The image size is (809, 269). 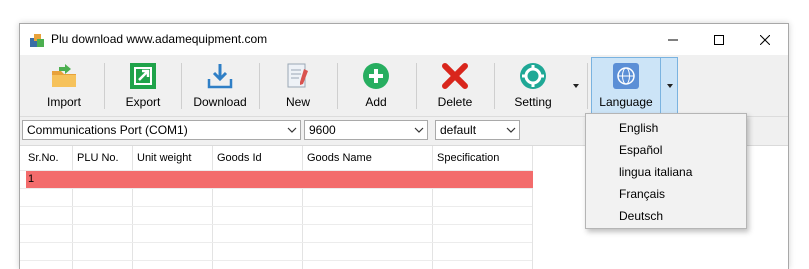 I want to click on language-option-french: Français, so click(x=666, y=194).